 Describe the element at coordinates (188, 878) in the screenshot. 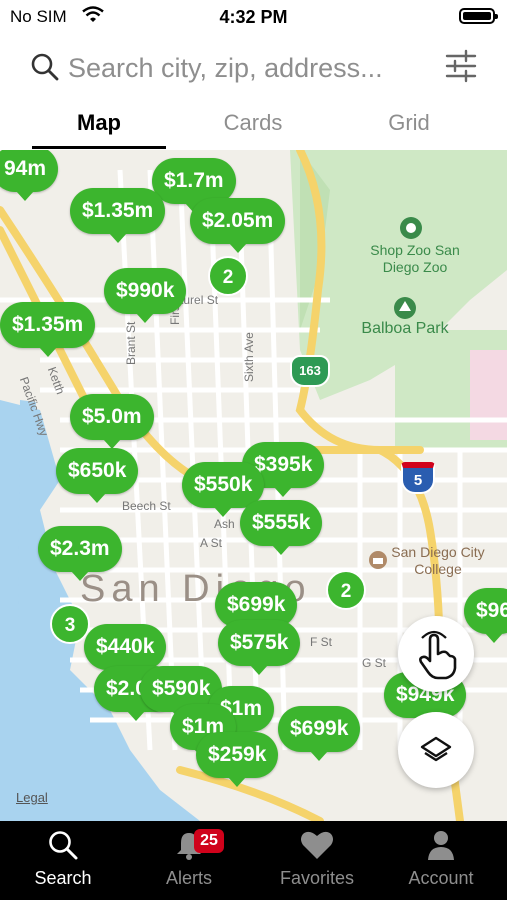

I see `tabbar-label: Alerts` at that location.